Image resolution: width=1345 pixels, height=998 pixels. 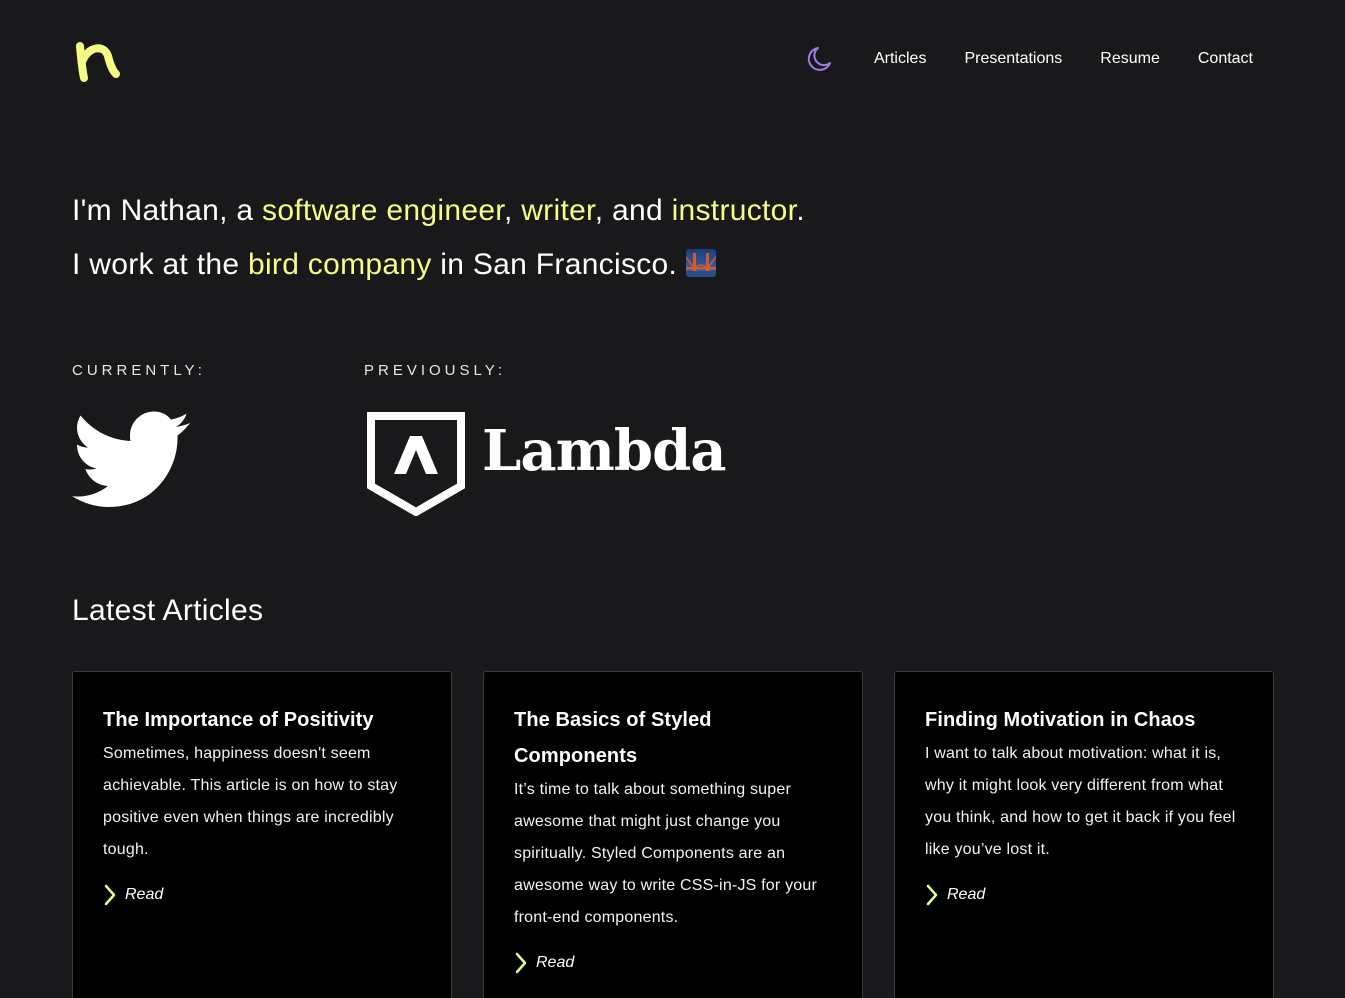 I want to click on twitter-bird-icon, so click(x=132, y=461).